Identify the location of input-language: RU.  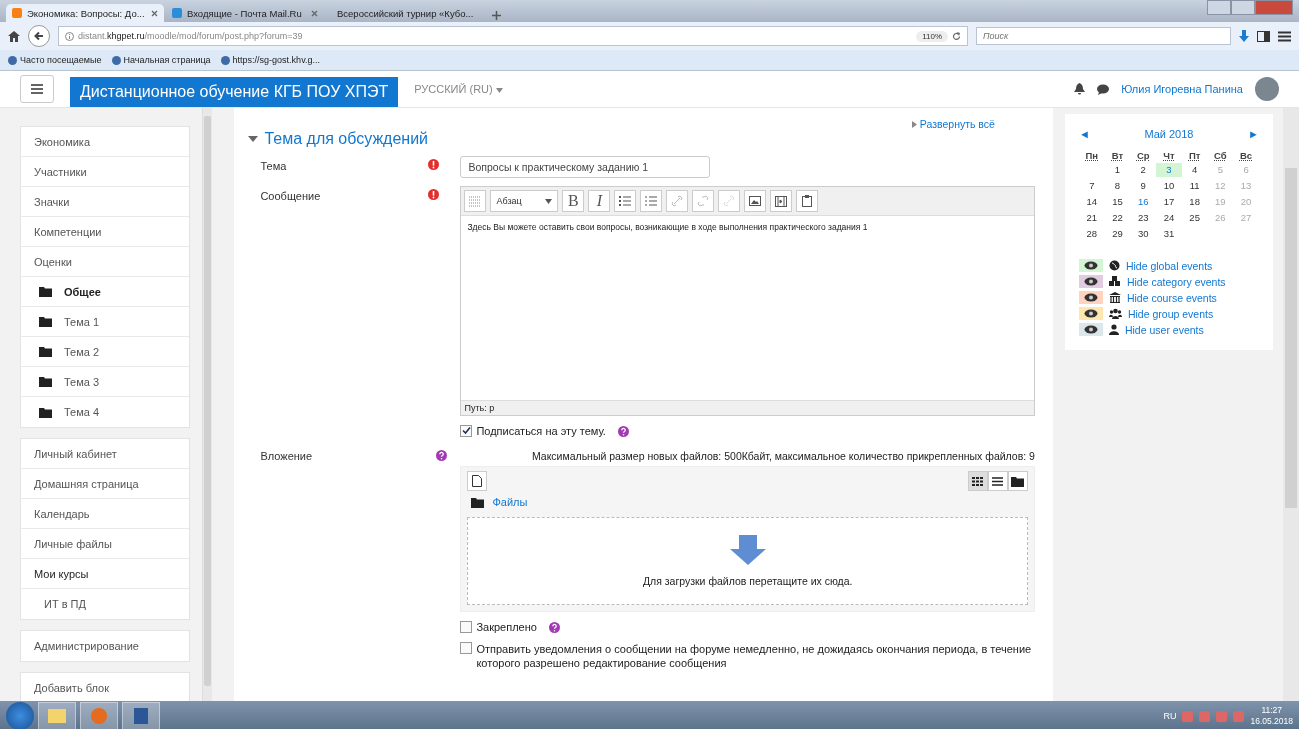
(1170, 716).